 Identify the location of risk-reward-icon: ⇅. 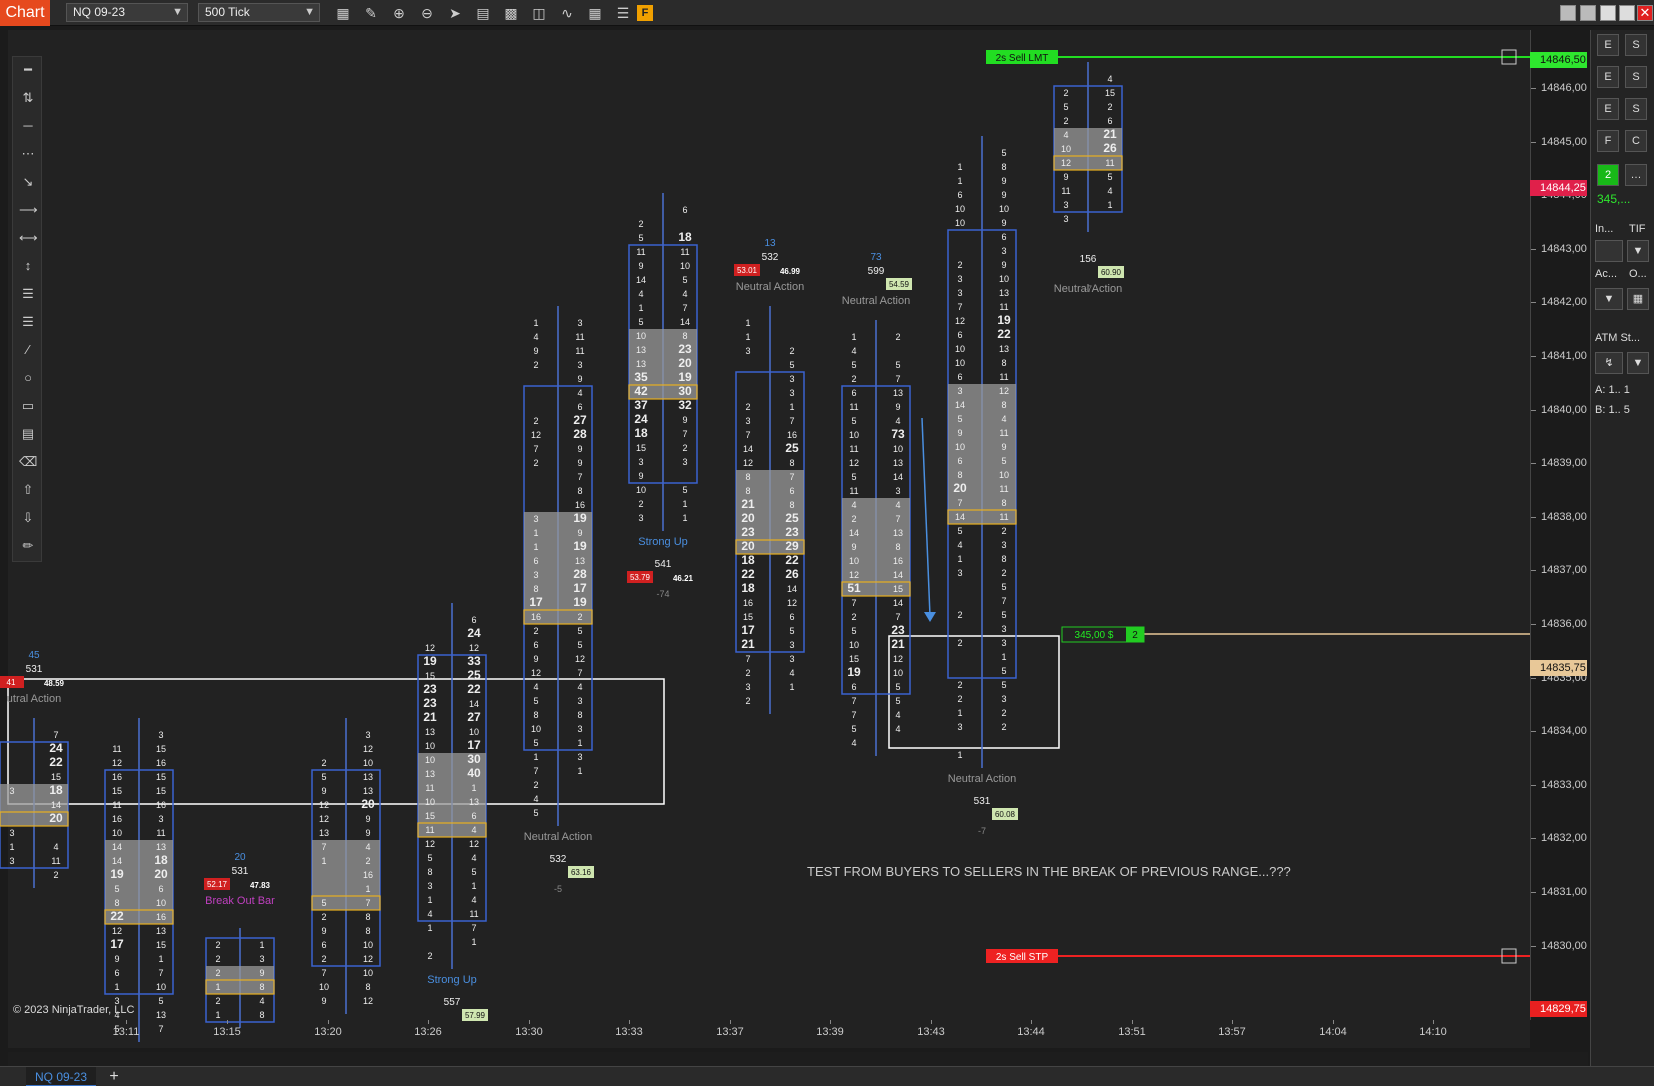
(28, 98).